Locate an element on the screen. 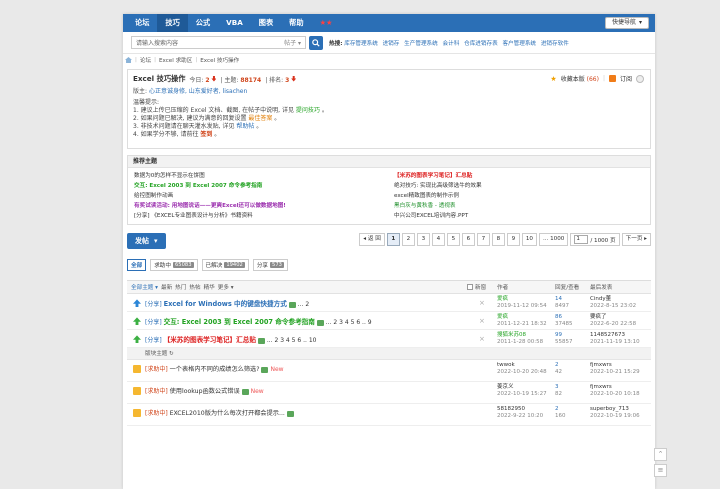 This screenshot has width=720, height=489. next-page-button: 下一页 ▸ is located at coordinates (636, 240).